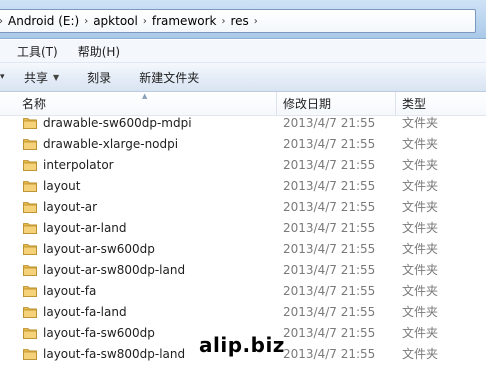  I want to click on file-name: layout-ar-land, so click(85, 228).